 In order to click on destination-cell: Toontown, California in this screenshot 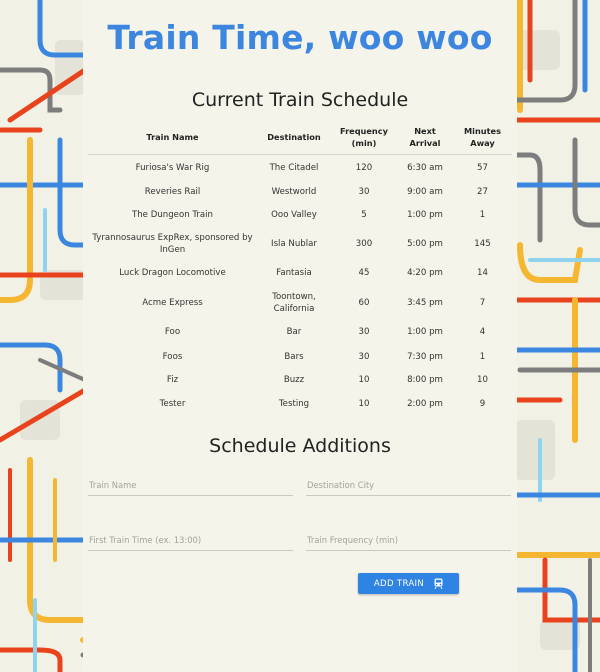, I will do `click(294, 302)`.